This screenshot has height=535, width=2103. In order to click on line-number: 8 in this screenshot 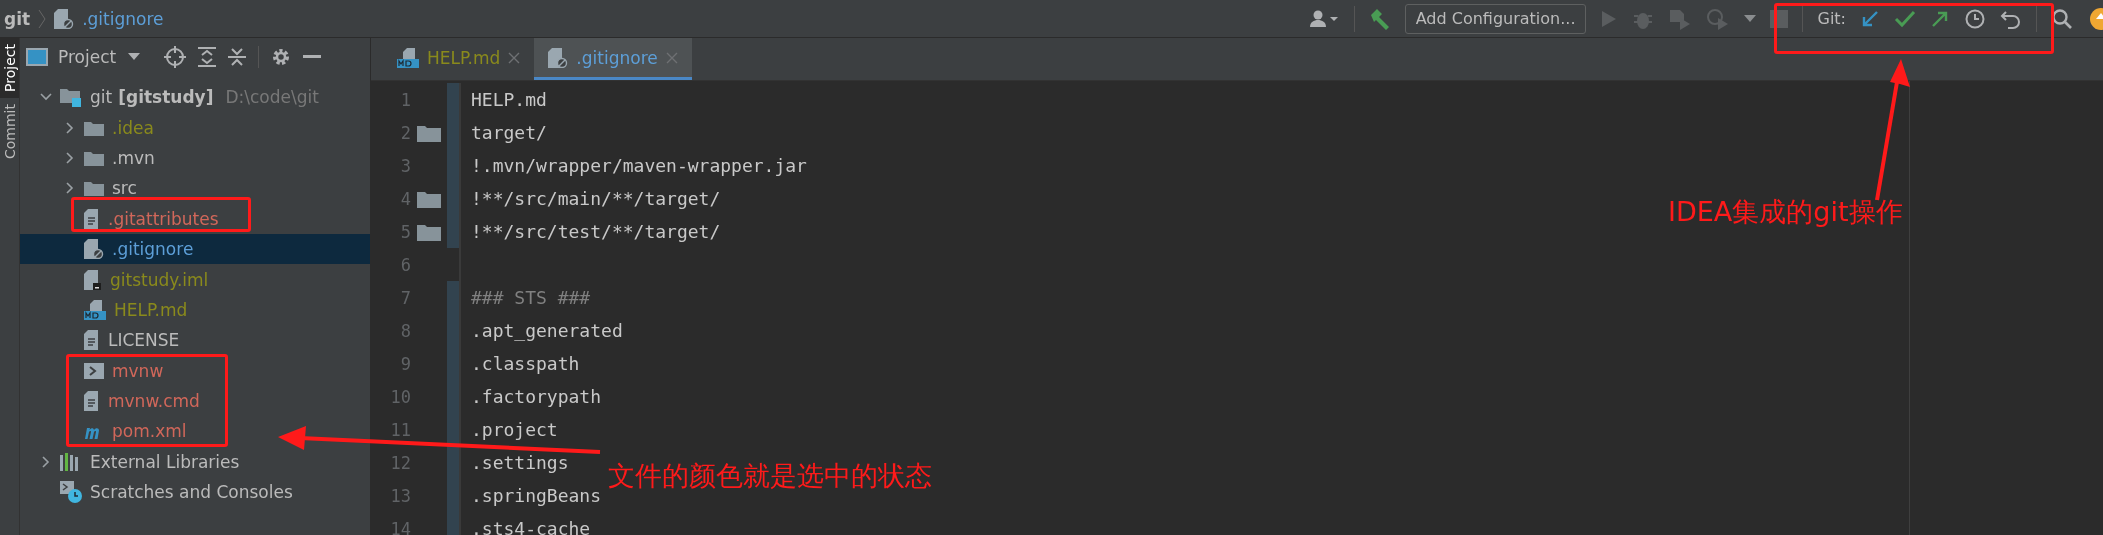, I will do `click(405, 330)`.